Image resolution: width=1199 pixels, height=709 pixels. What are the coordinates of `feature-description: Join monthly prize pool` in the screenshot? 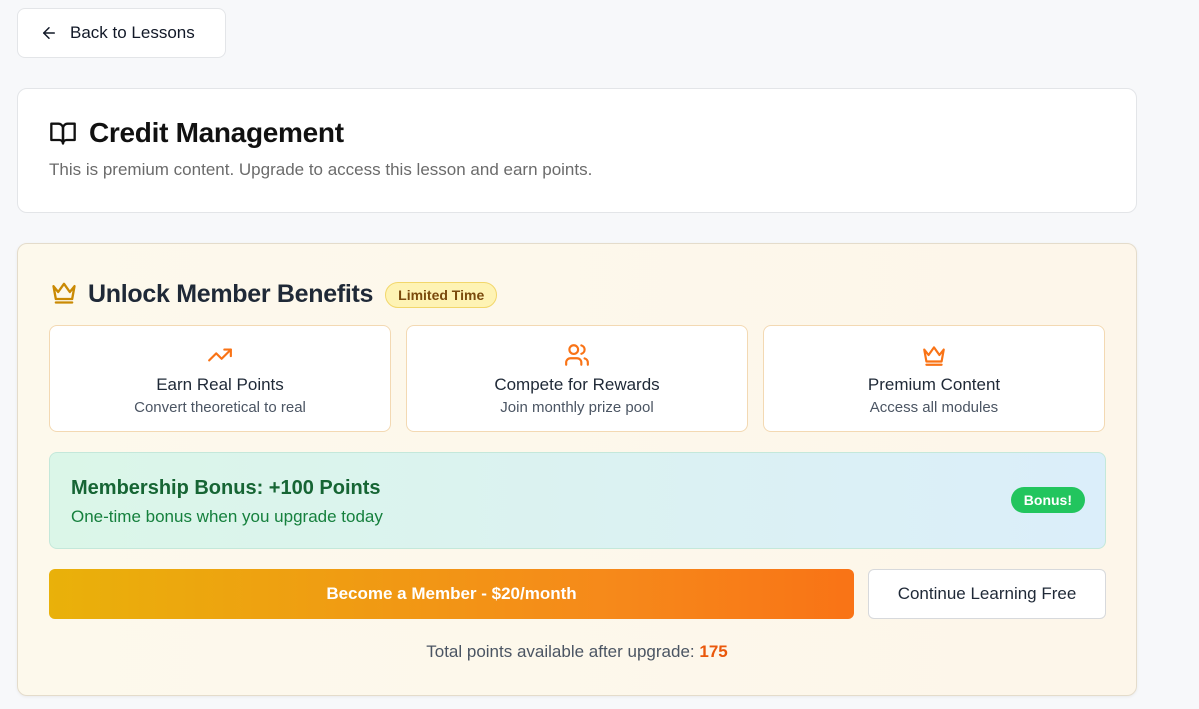 It's located at (577, 407).